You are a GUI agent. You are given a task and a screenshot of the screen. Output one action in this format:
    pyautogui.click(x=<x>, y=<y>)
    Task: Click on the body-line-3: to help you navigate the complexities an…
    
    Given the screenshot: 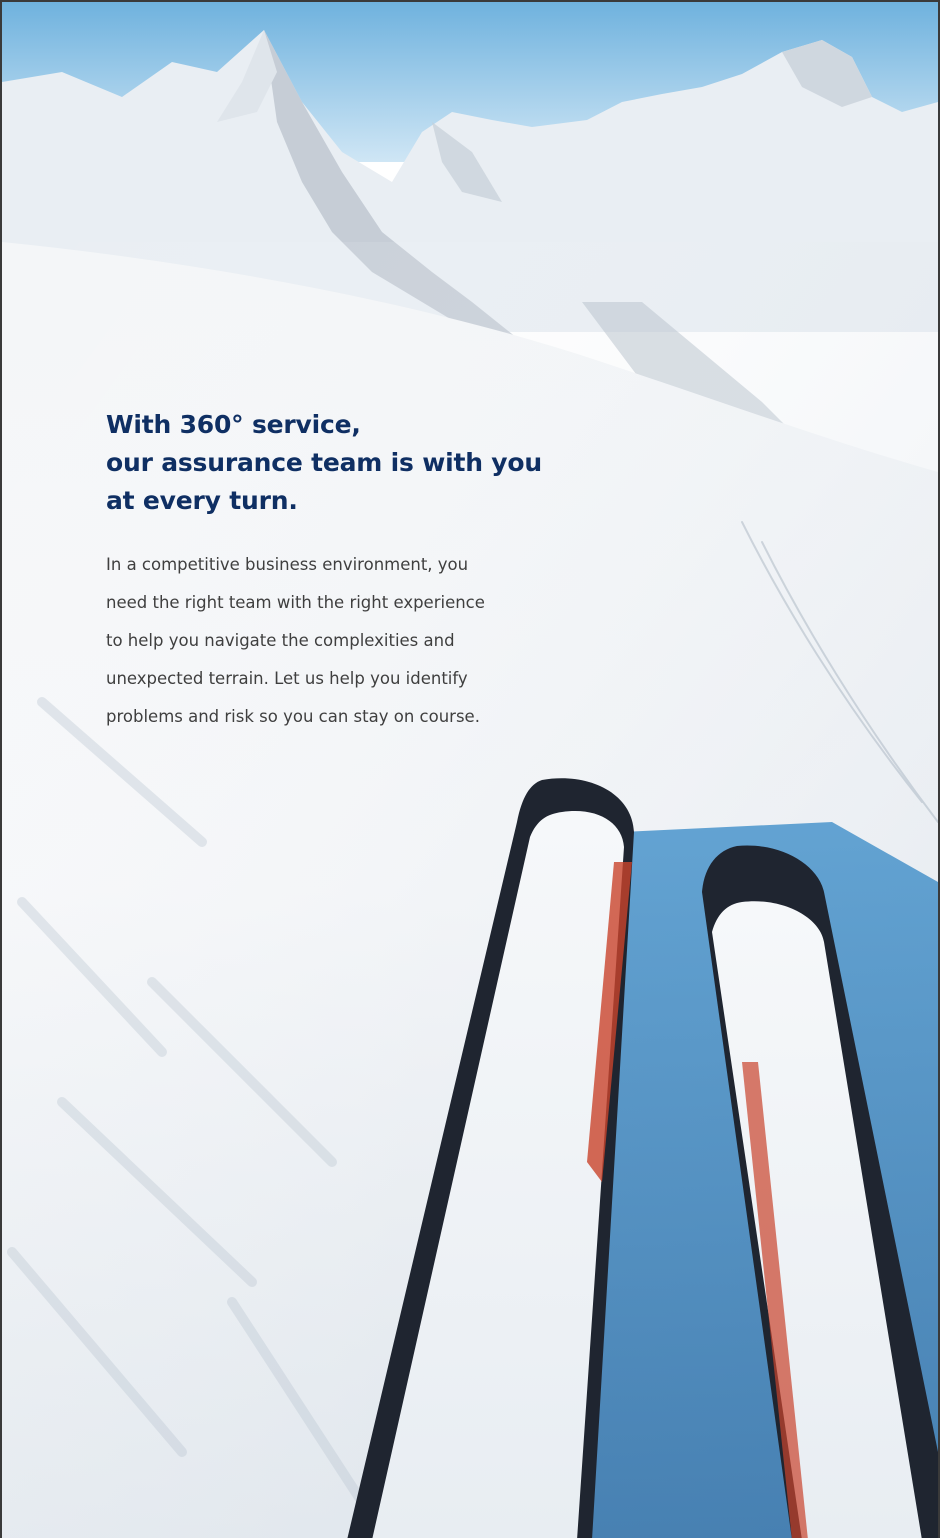 What is the action you would take?
    pyautogui.click(x=280, y=640)
    